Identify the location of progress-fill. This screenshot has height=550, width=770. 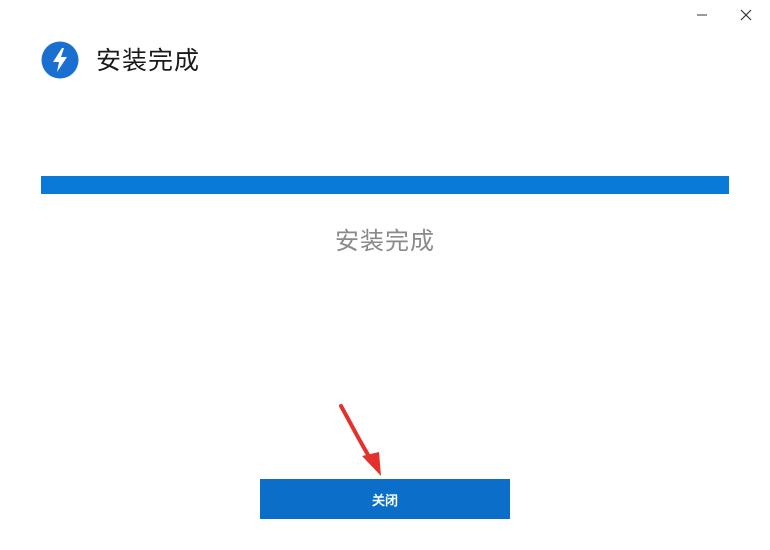
(385, 185).